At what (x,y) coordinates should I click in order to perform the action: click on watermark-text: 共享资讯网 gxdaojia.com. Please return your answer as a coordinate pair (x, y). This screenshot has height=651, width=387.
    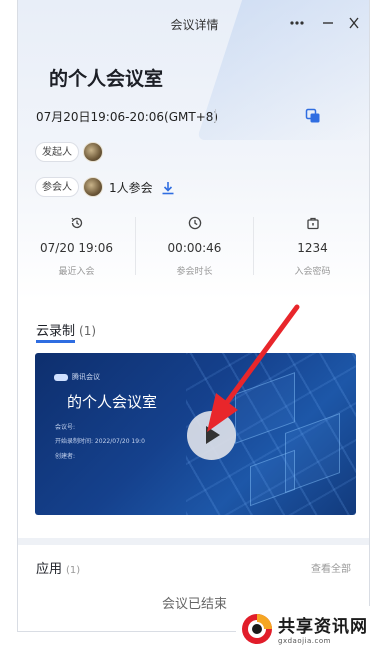
    Looking at the image, I should click on (323, 628).